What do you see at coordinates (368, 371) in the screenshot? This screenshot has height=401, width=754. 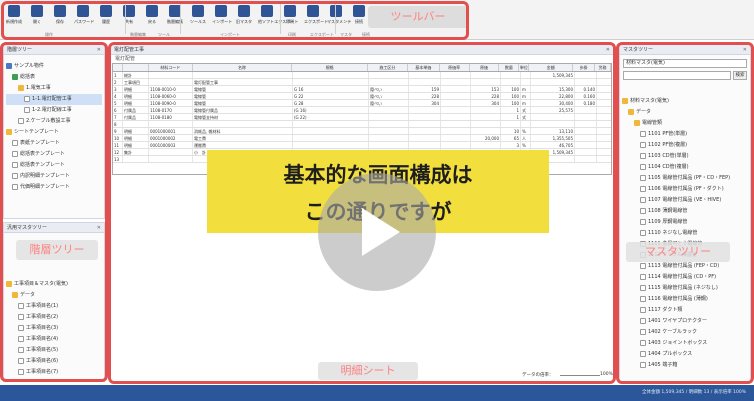 I see `detail-sheet-tag: 明細シート` at bounding box center [368, 371].